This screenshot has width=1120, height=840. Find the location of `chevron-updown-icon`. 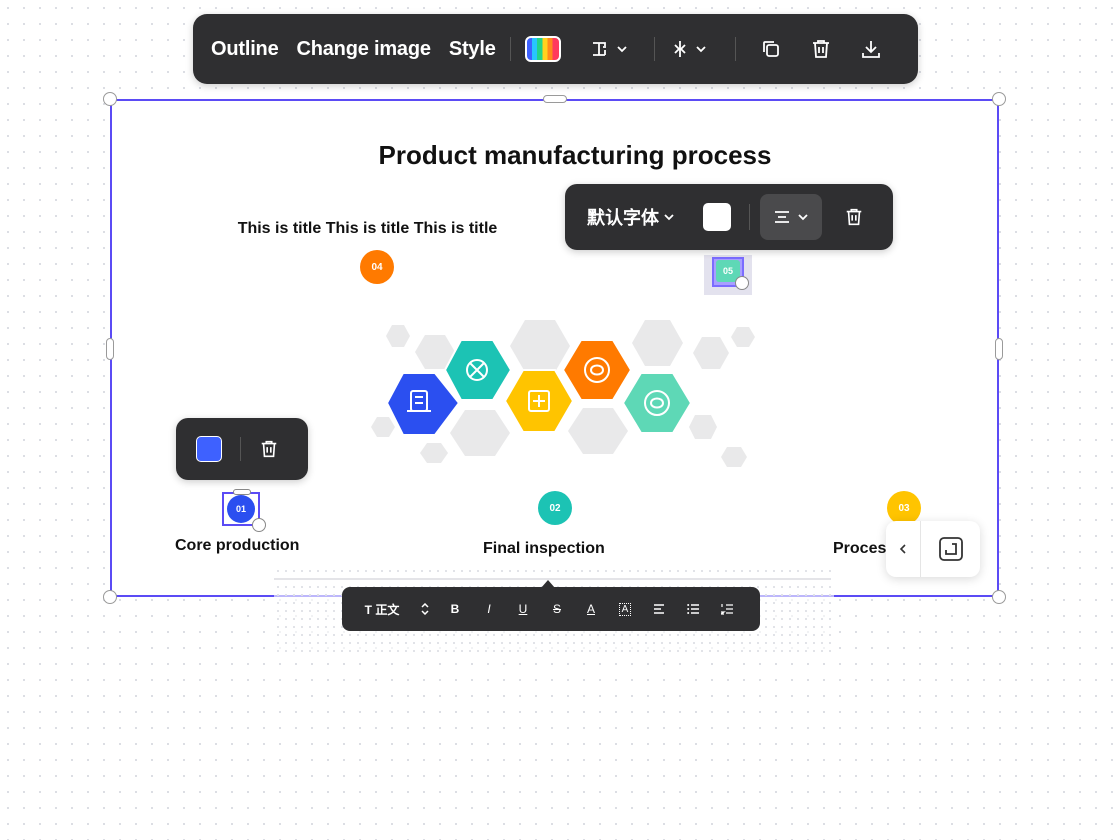

chevron-updown-icon is located at coordinates (425, 609).